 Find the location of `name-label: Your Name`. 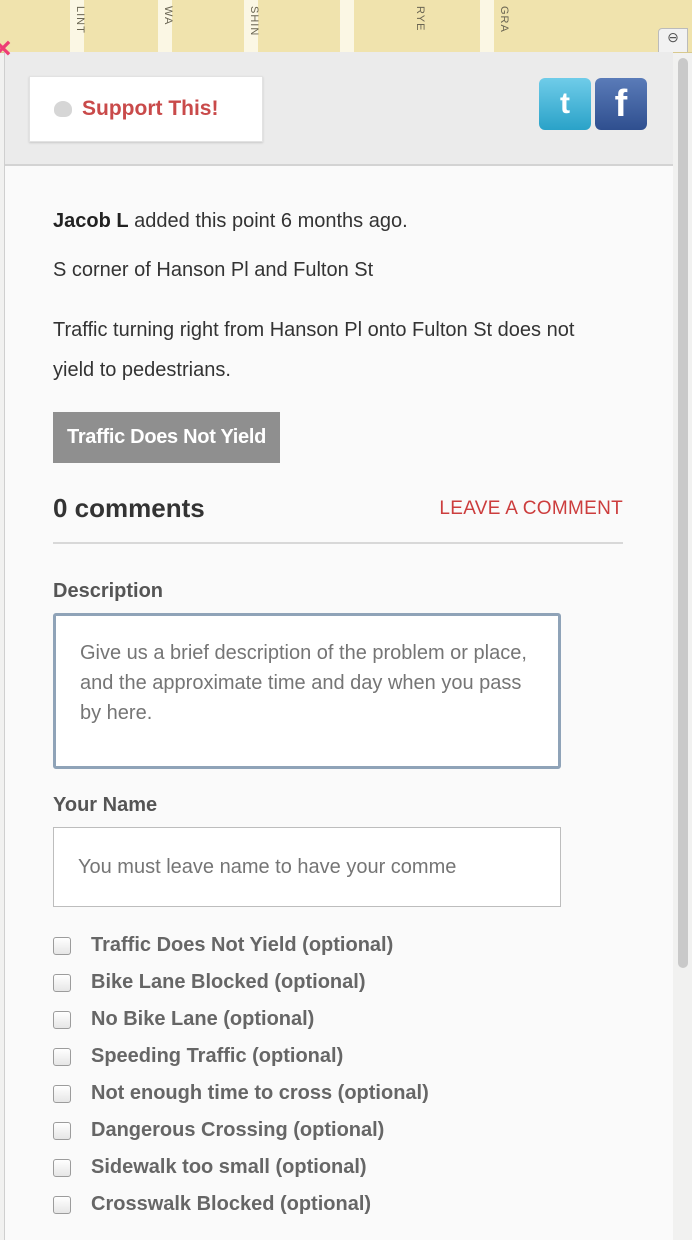

name-label: Your Name is located at coordinates (105, 805).